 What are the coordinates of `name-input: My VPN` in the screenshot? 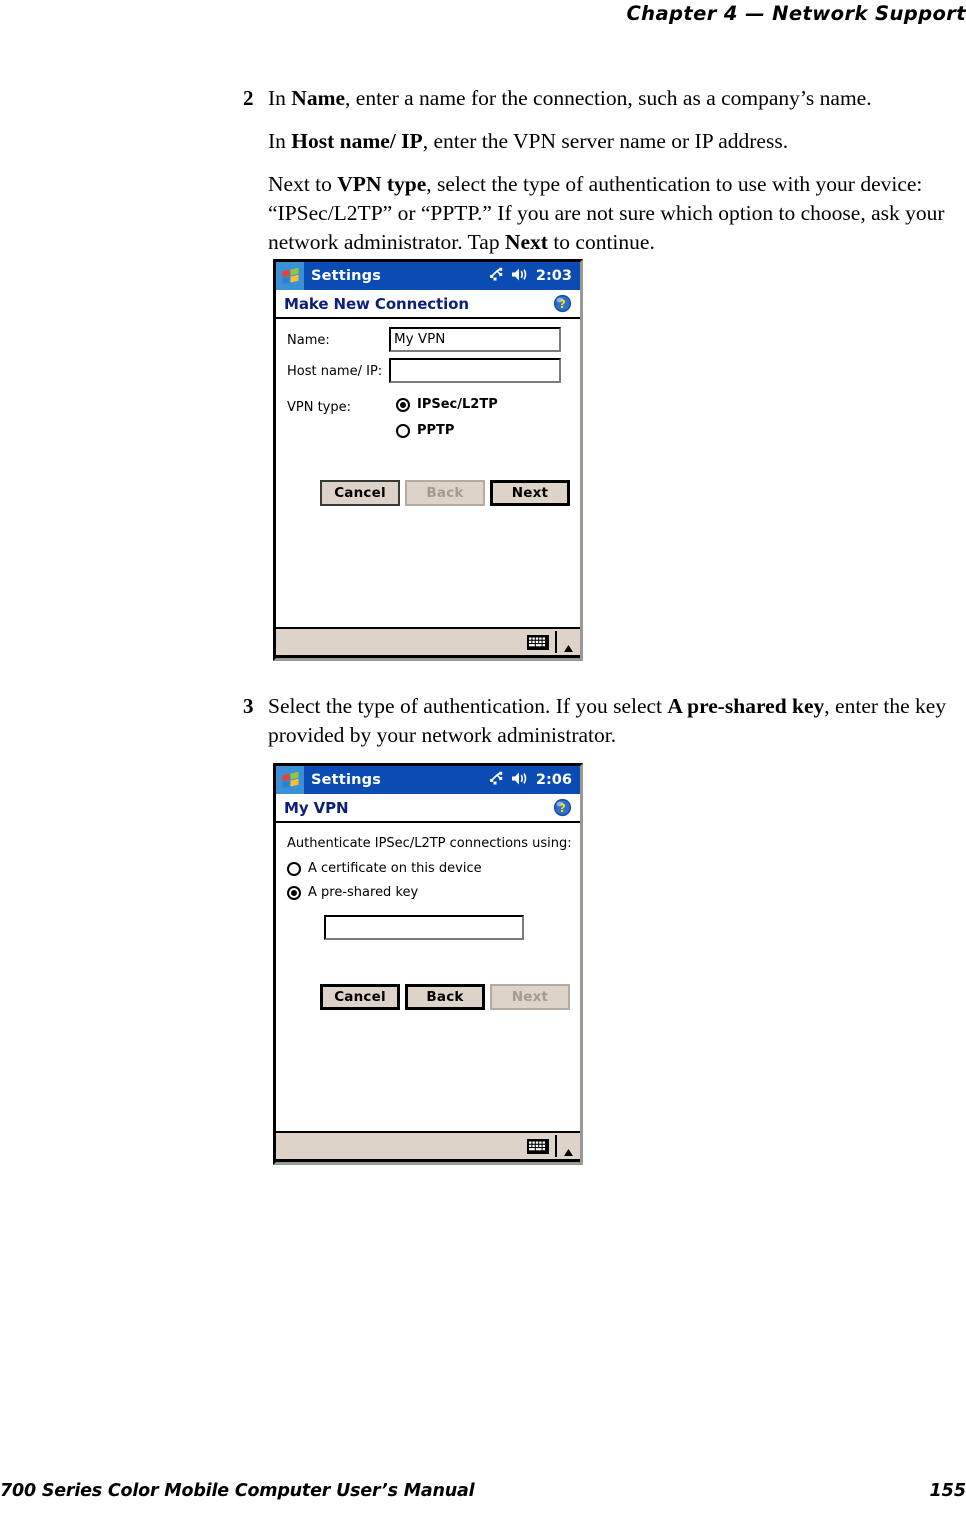 It's located at (475, 339).